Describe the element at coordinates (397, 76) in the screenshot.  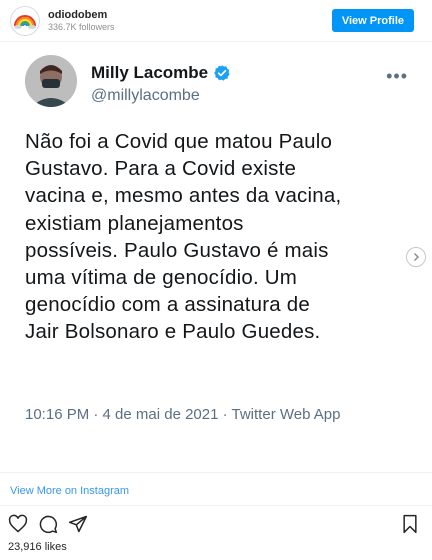
I see `more-dots-icon: •••` at that location.